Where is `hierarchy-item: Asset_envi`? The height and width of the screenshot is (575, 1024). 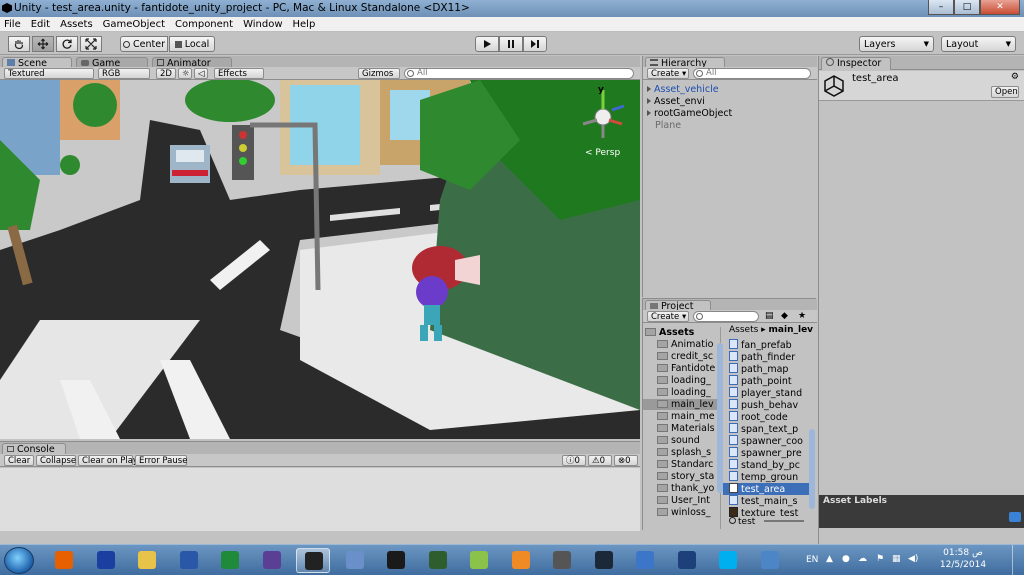 hierarchy-item: Asset_envi is located at coordinates (676, 101).